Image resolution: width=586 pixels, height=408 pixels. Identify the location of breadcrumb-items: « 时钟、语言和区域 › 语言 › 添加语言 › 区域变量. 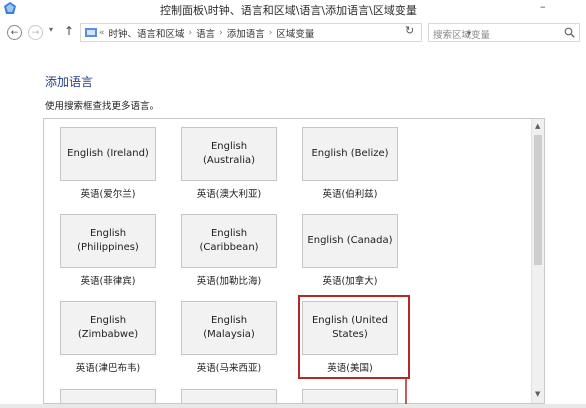
(206, 33).